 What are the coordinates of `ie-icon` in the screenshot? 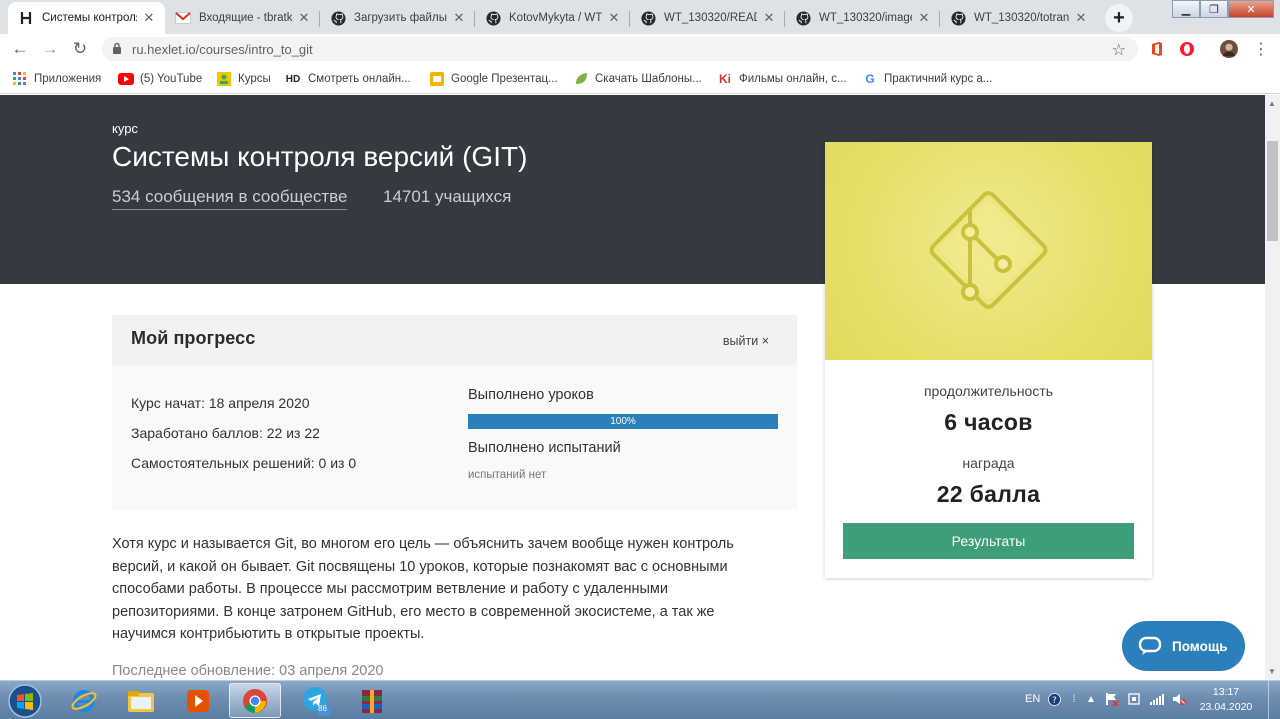 It's located at (84, 700).